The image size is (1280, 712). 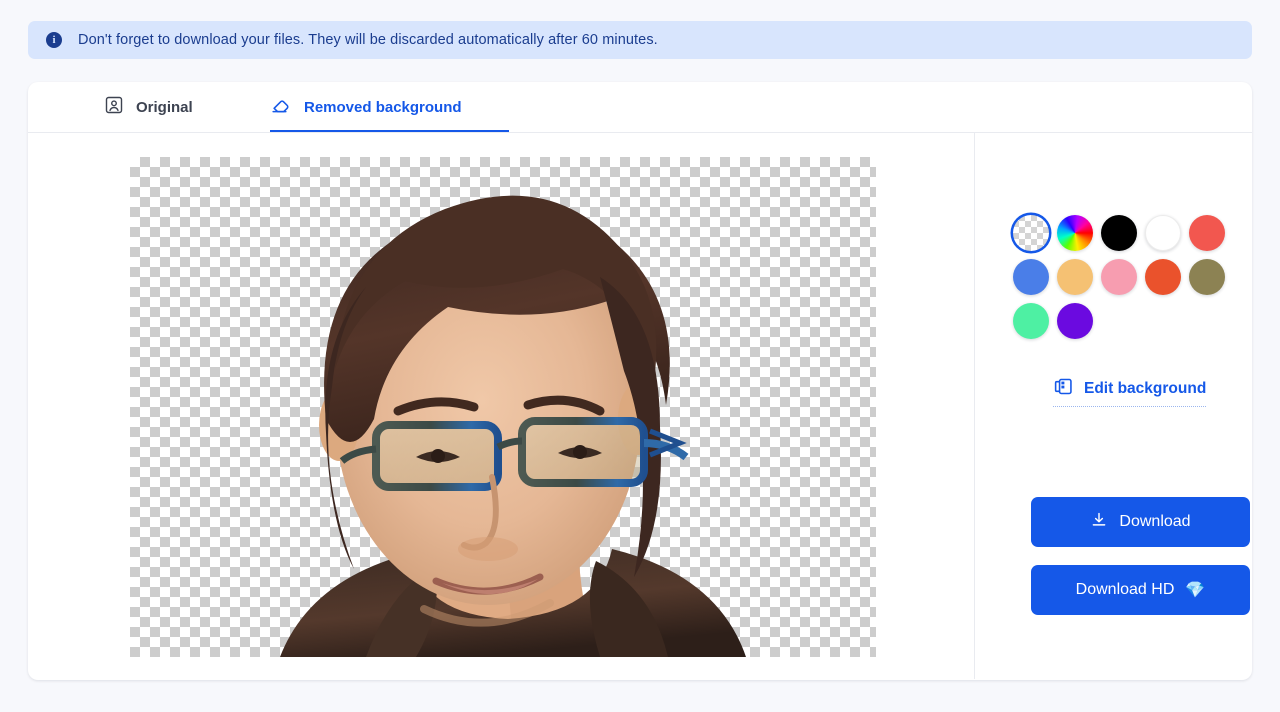 I want to click on swatch-spring-green, so click(x=1031, y=321).